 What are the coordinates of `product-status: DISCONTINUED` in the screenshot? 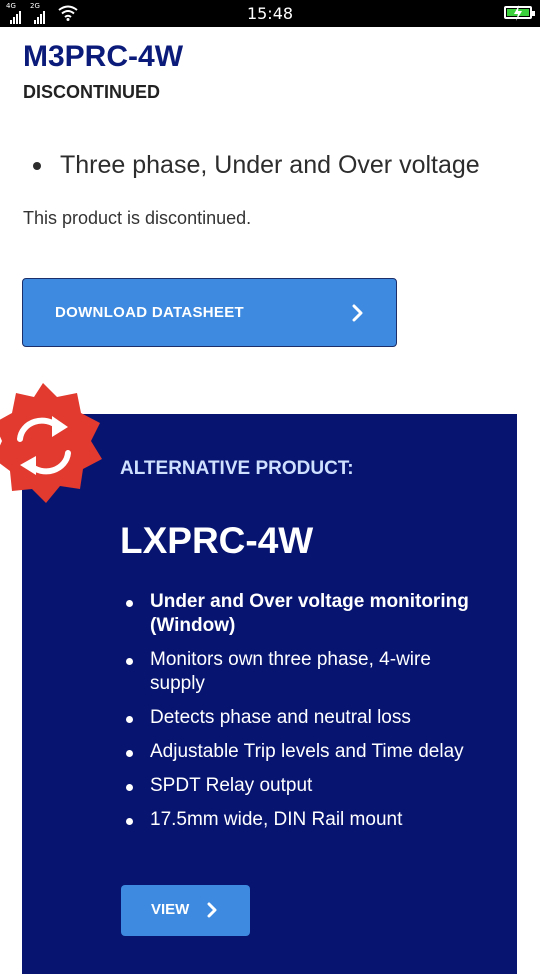 It's located at (92, 92).